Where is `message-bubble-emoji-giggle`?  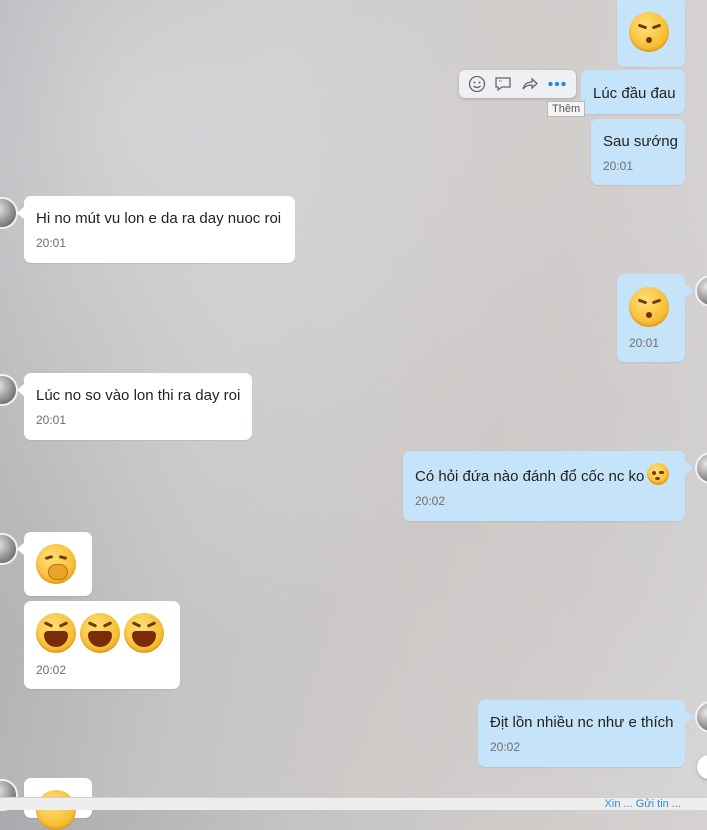
message-bubble-emoji-giggle is located at coordinates (58, 564).